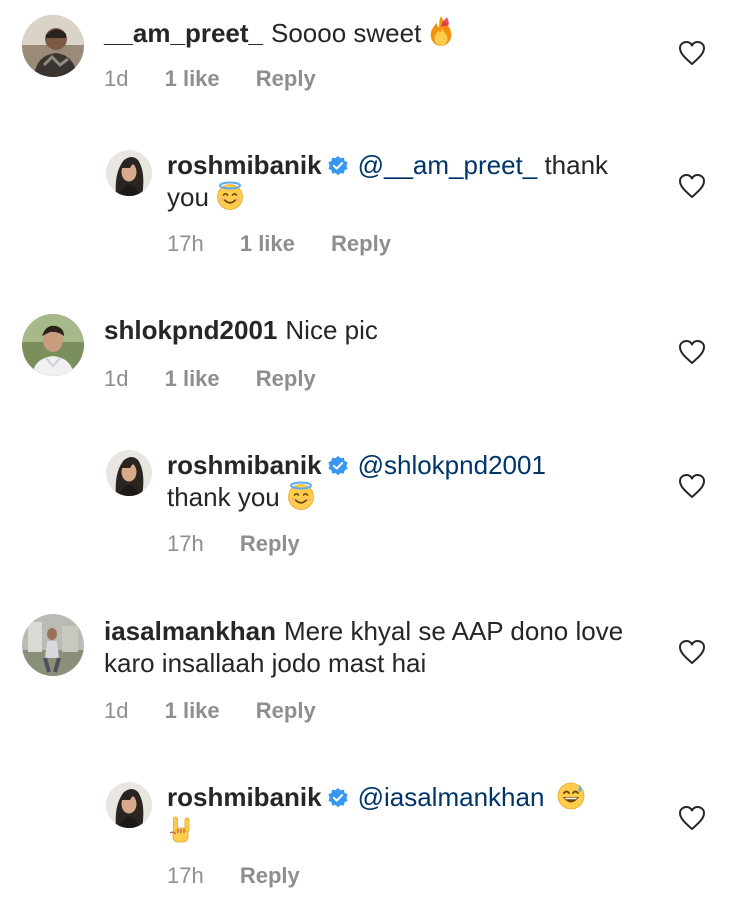  What do you see at coordinates (223, 497) in the screenshot?
I see `comment-body: thank you` at bounding box center [223, 497].